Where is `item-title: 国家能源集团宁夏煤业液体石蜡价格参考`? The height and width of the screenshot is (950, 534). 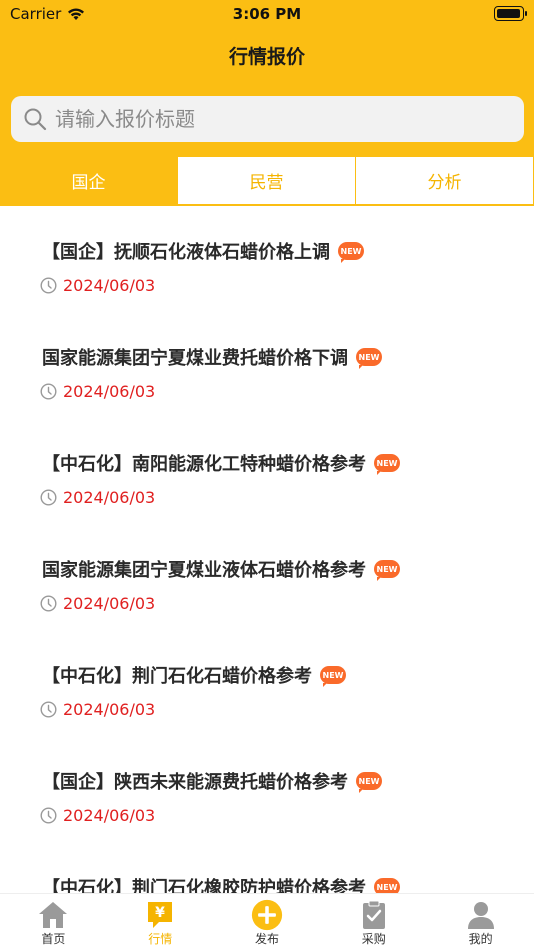 item-title: 国家能源集团宁夏煤业液体石蜡价格参考 is located at coordinates (204, 570).